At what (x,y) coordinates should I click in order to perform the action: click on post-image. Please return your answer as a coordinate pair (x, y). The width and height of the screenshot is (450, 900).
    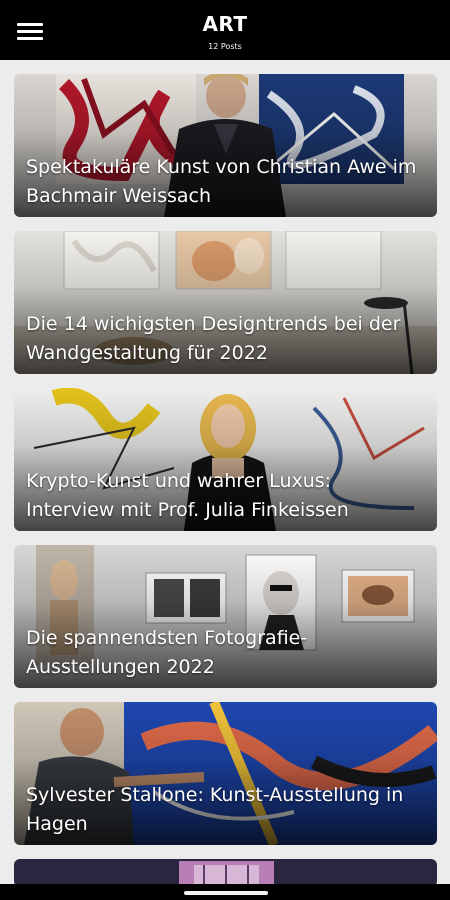
    Looking at the image, I should click on (225, 873).